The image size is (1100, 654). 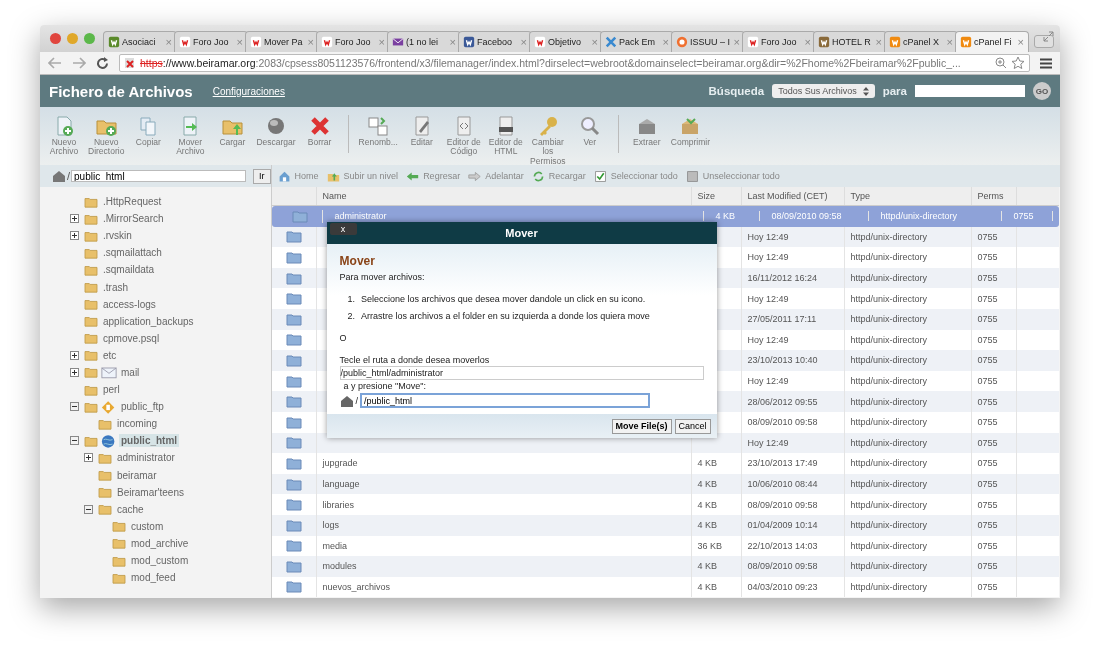 I want to click on step-number: 1., so click(x=351, y=299).